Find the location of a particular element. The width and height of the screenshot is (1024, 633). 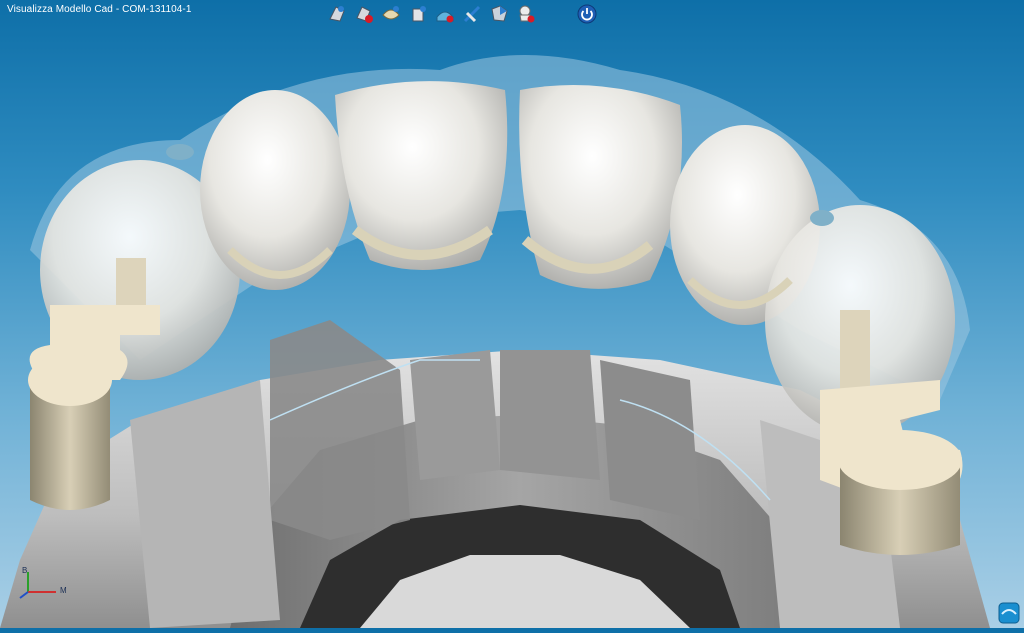

gingiva-view-button is located at coordinates (445, 14).